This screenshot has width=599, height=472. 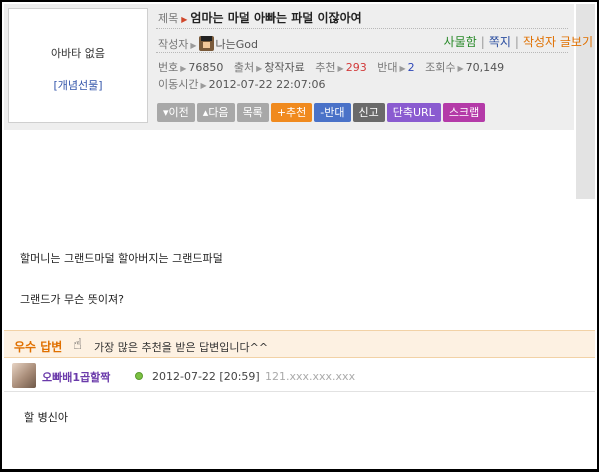 I want to click on recommend-label: 추천, so click(x=325, y=67).